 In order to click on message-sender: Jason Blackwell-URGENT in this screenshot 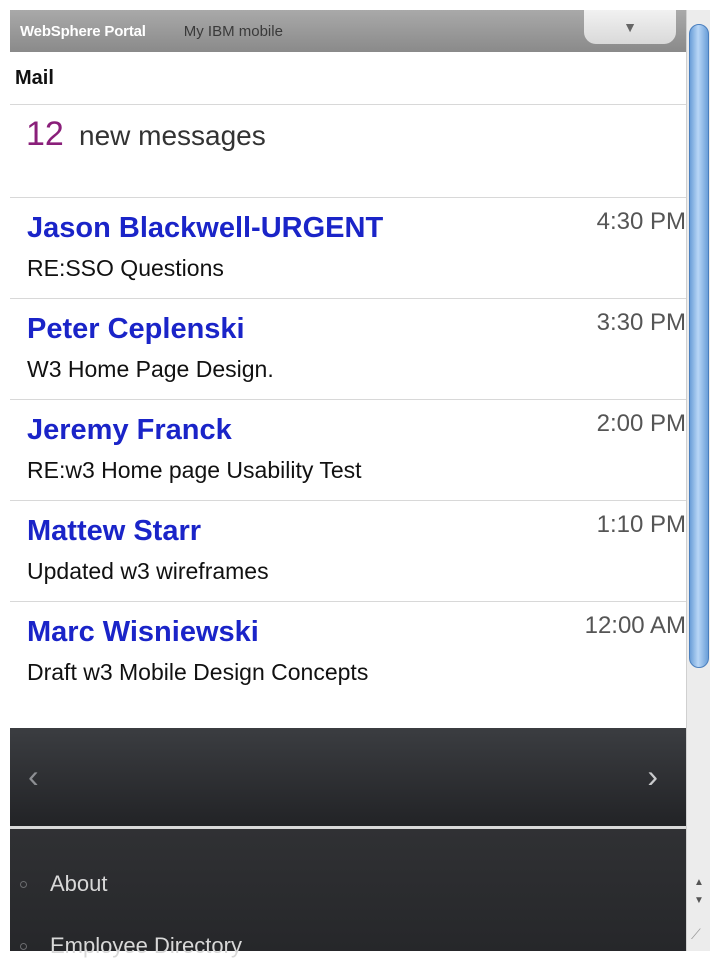, I will do `click(205, 228)`.